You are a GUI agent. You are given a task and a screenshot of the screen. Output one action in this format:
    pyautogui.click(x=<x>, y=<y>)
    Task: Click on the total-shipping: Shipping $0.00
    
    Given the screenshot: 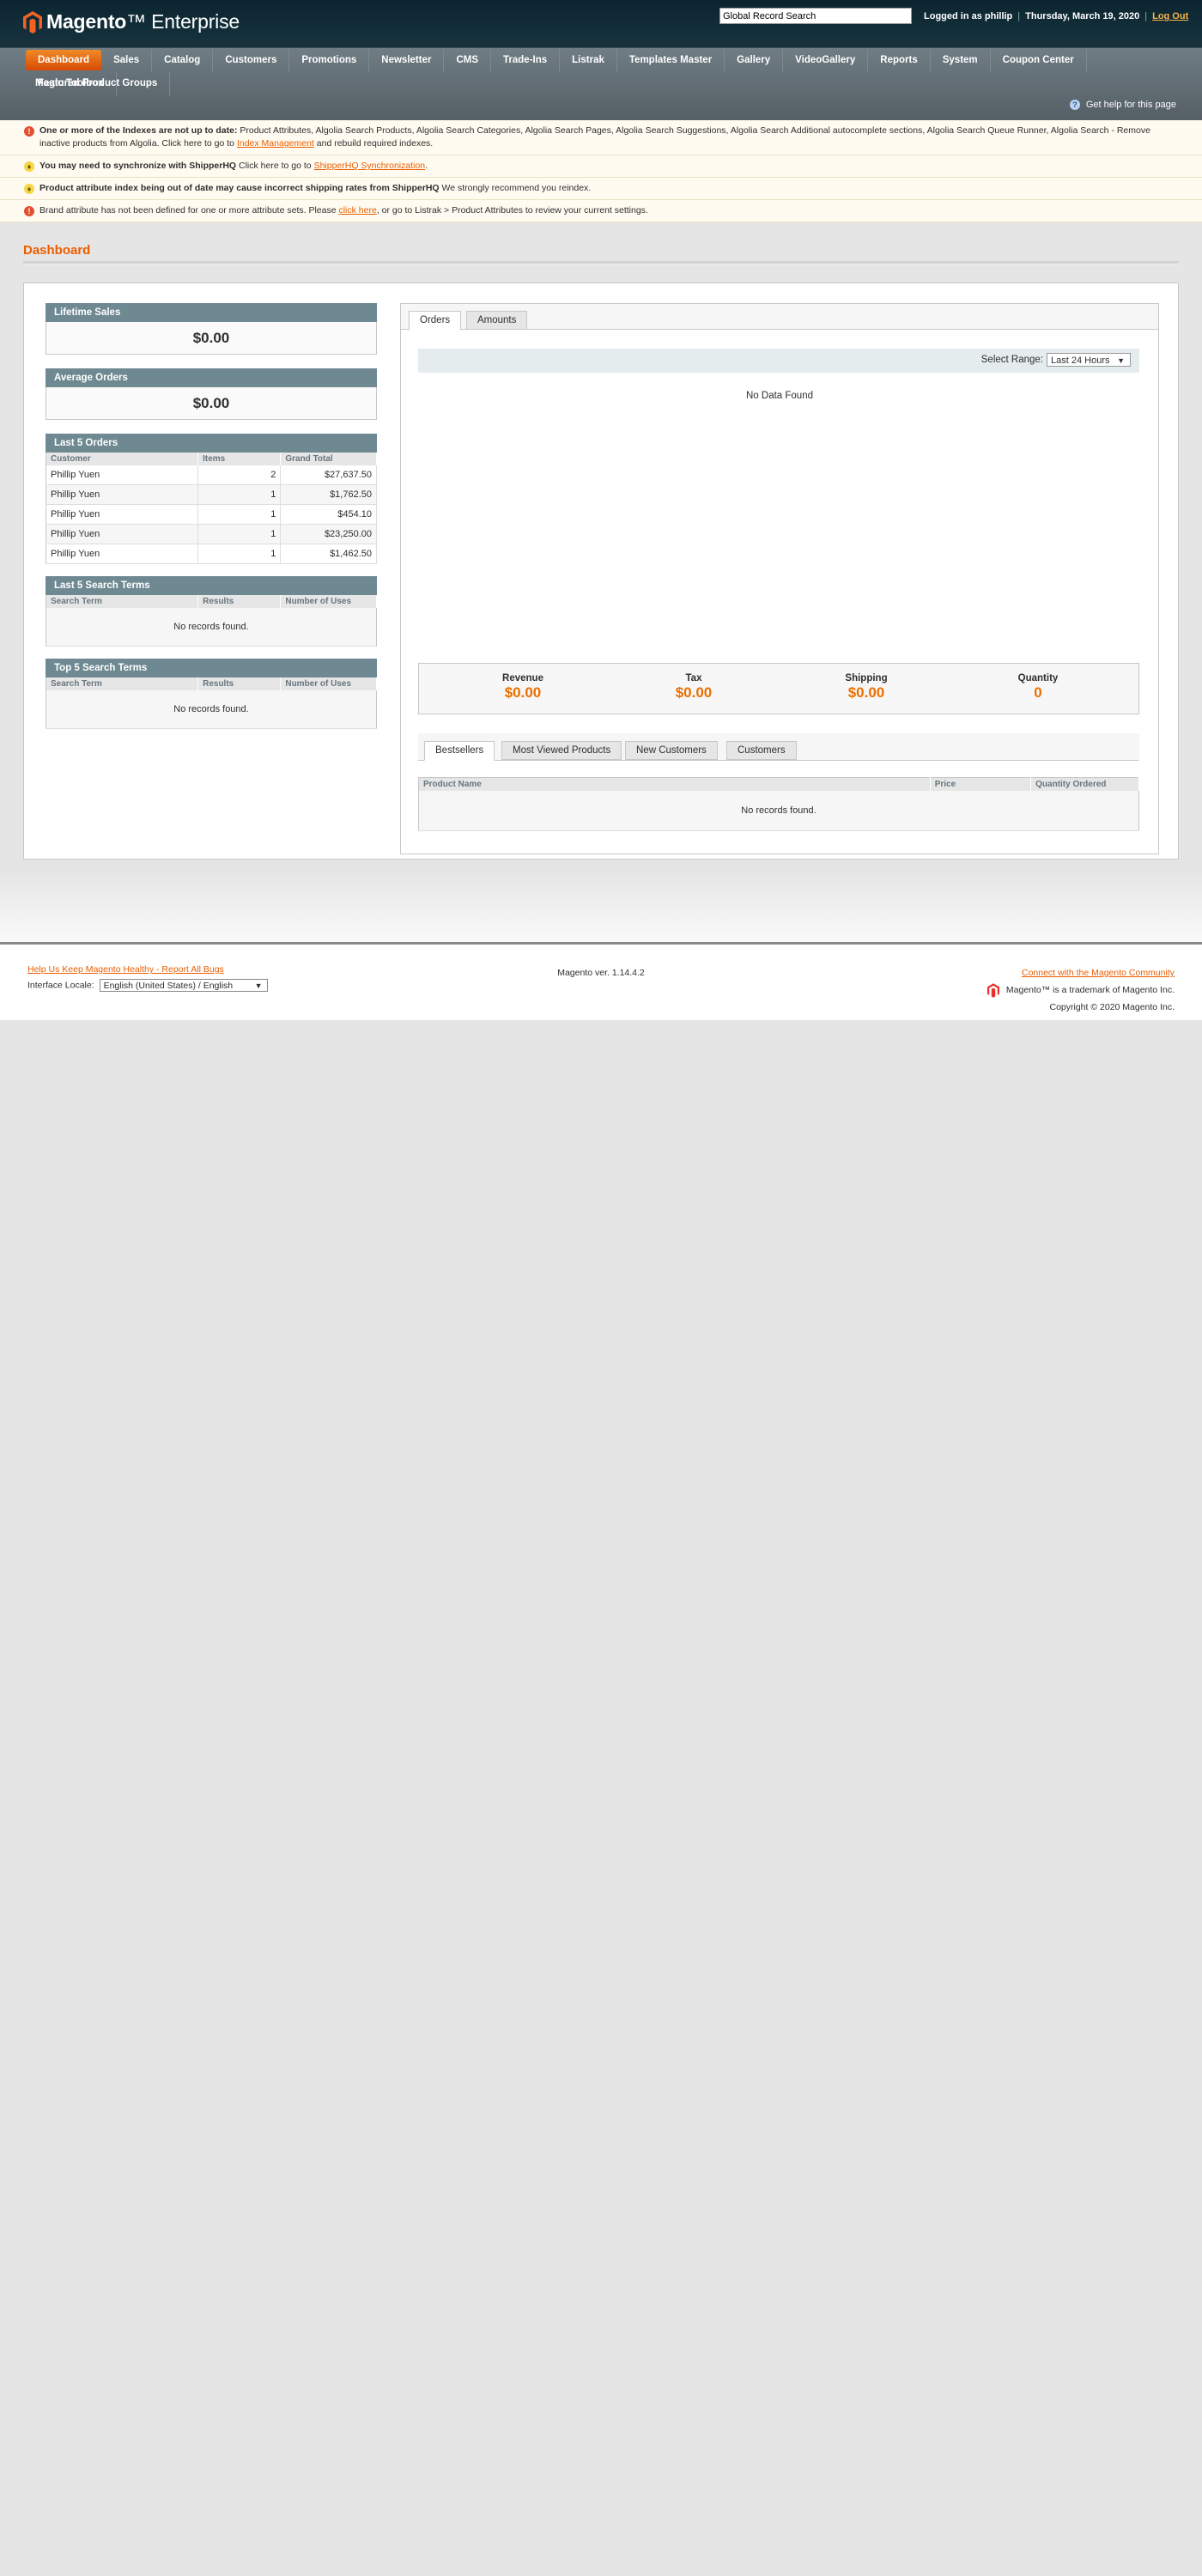 What is the action you would take?
    pyautogui.click(x=866, y=687)
    